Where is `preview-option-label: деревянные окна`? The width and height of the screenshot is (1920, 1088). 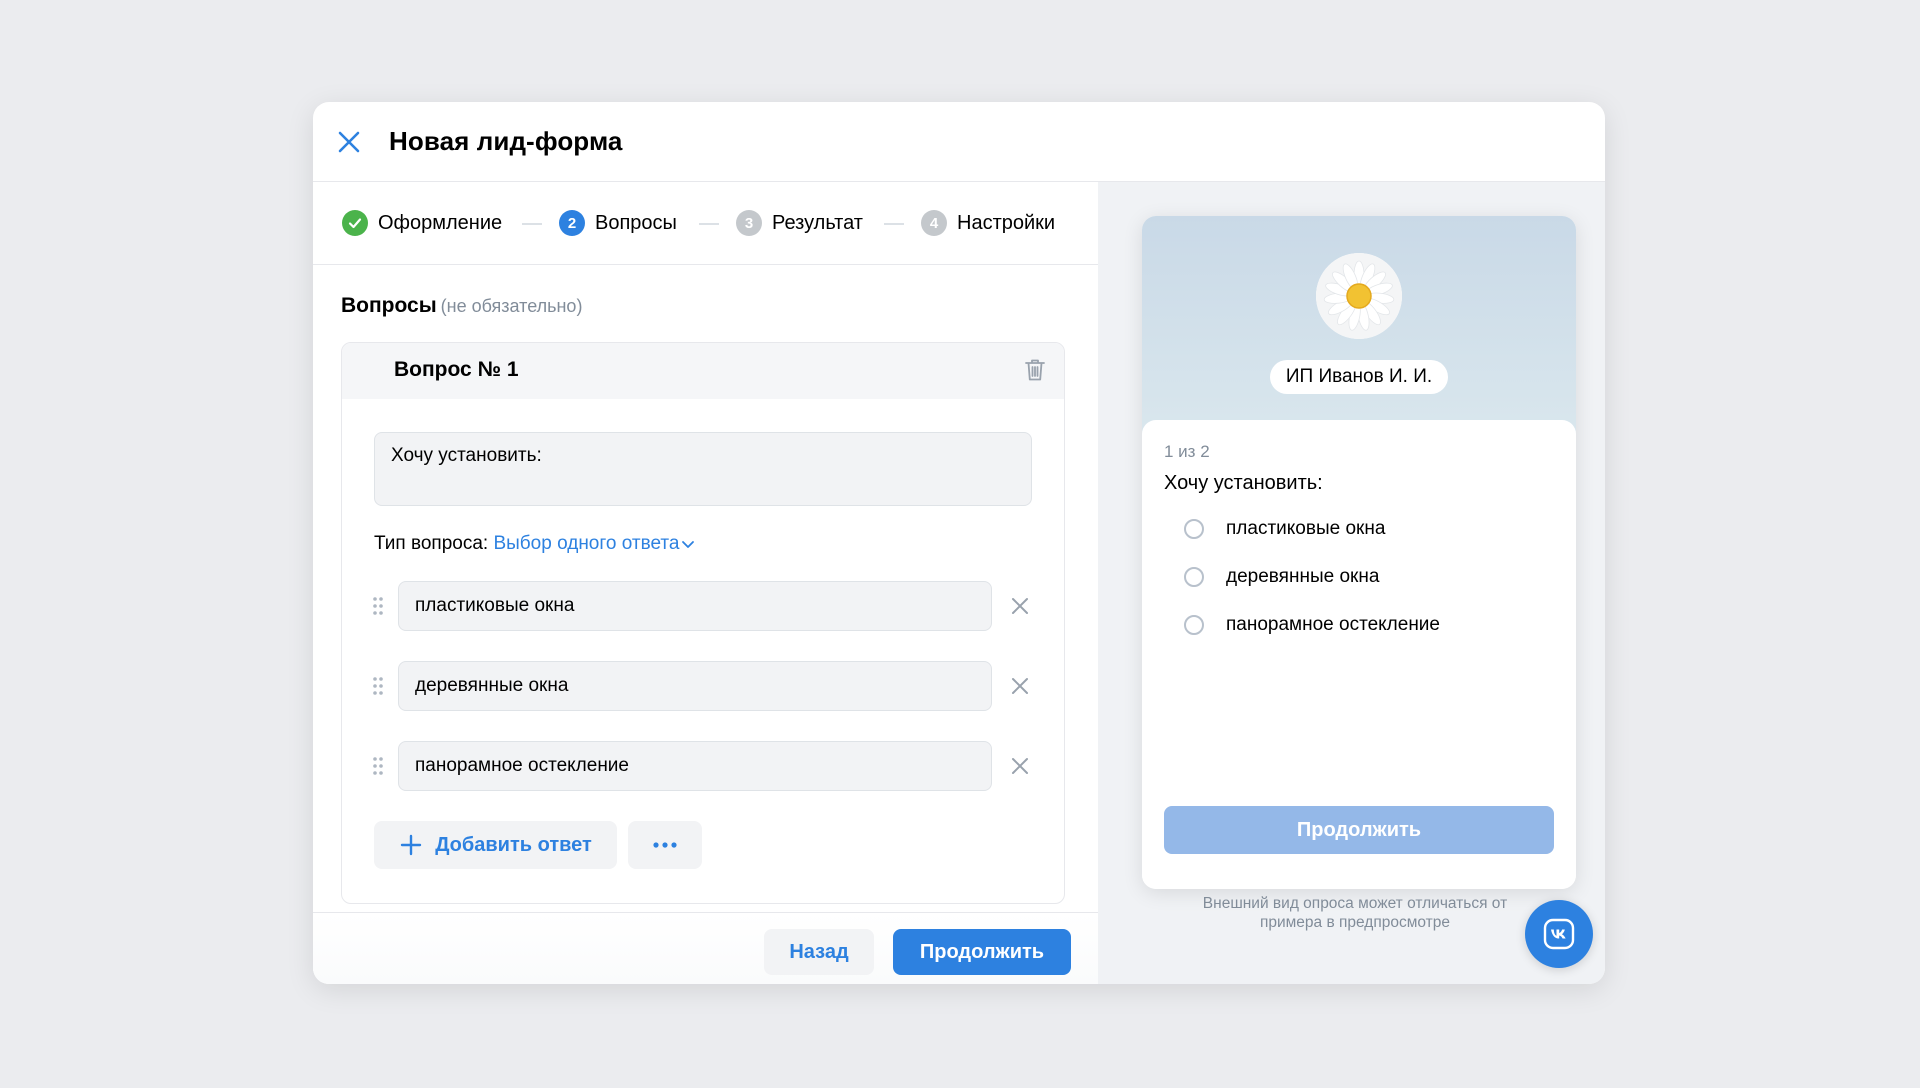 preview-option-label: деревянные окна is located at coordinates (1303, 576).